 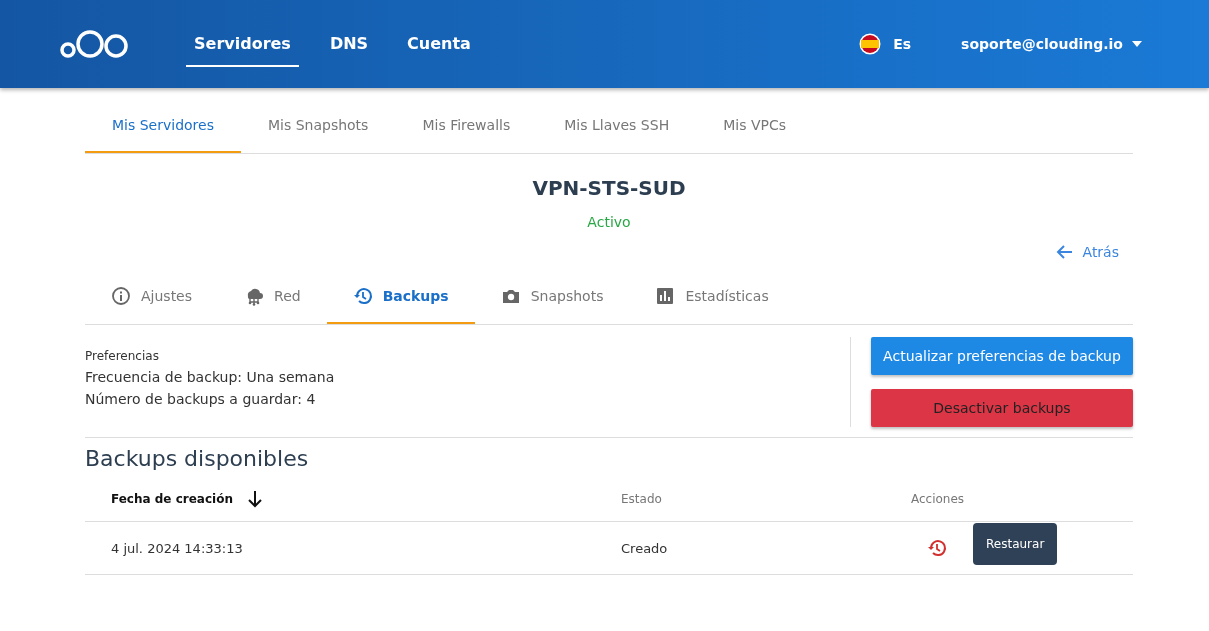 I want to click on section-tab: Mis VPCs, so click(x=754, y=126).